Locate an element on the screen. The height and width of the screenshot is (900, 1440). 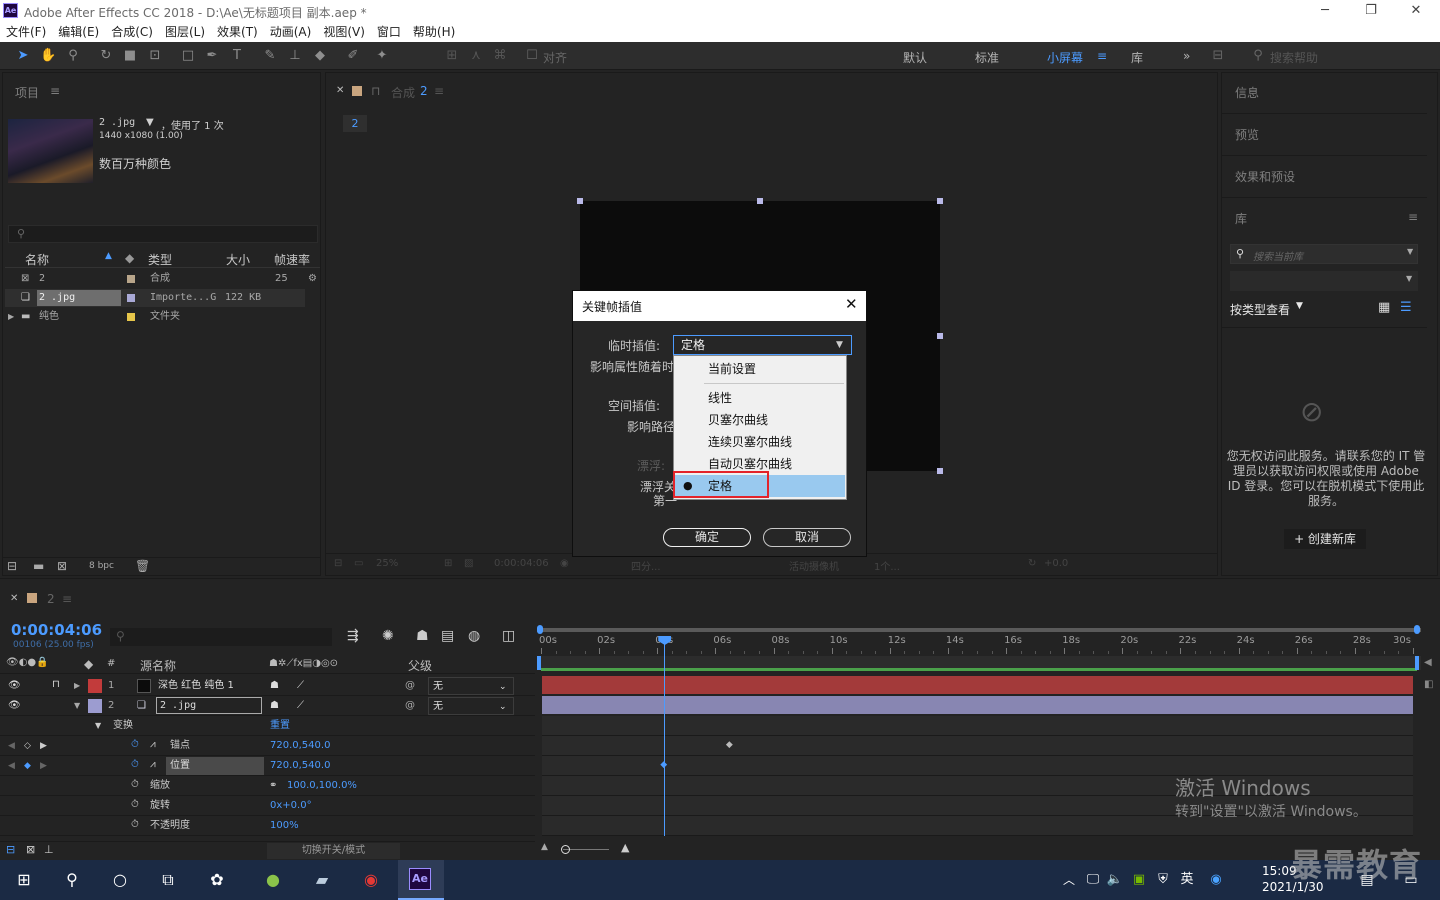
qq-icon: ◉ is located at coordinates (1216, 880).